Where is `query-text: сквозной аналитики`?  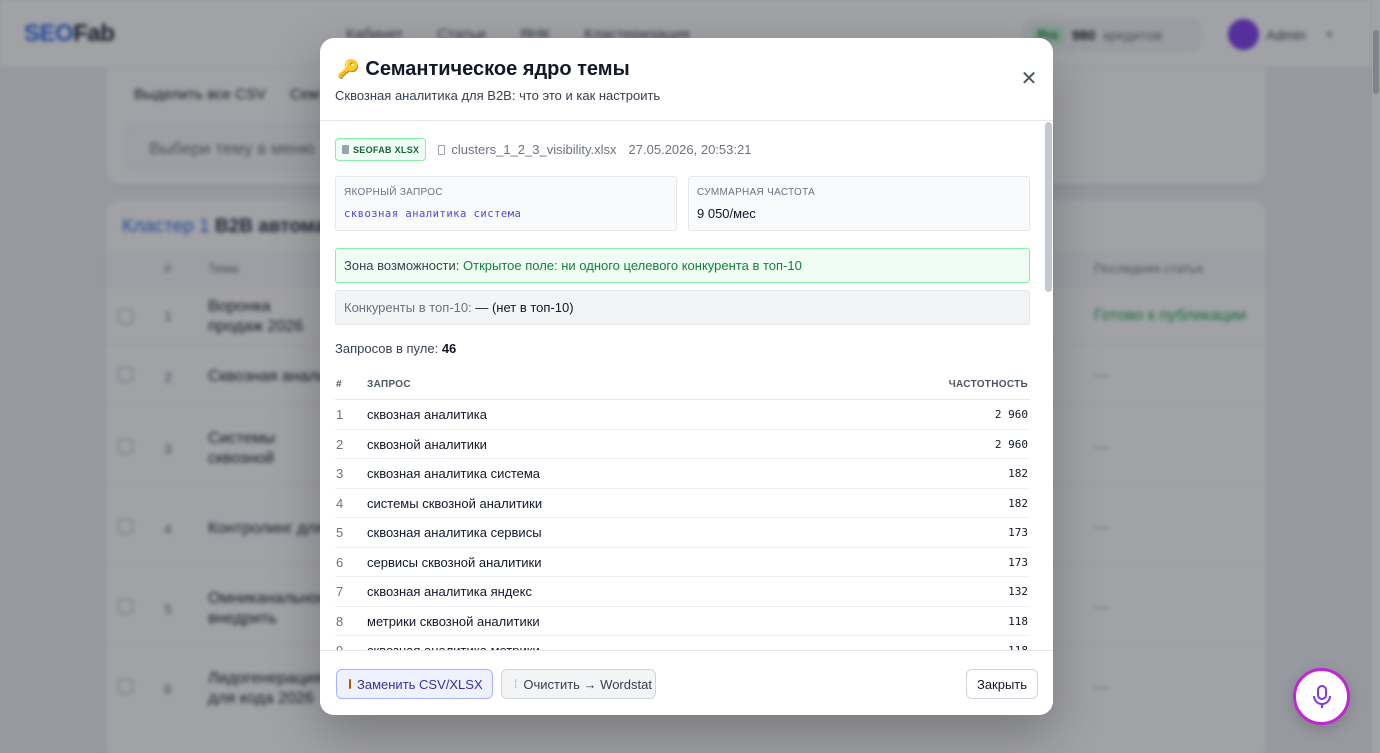
query-text: сквозной аналитики is located at coordinates (427, 444).